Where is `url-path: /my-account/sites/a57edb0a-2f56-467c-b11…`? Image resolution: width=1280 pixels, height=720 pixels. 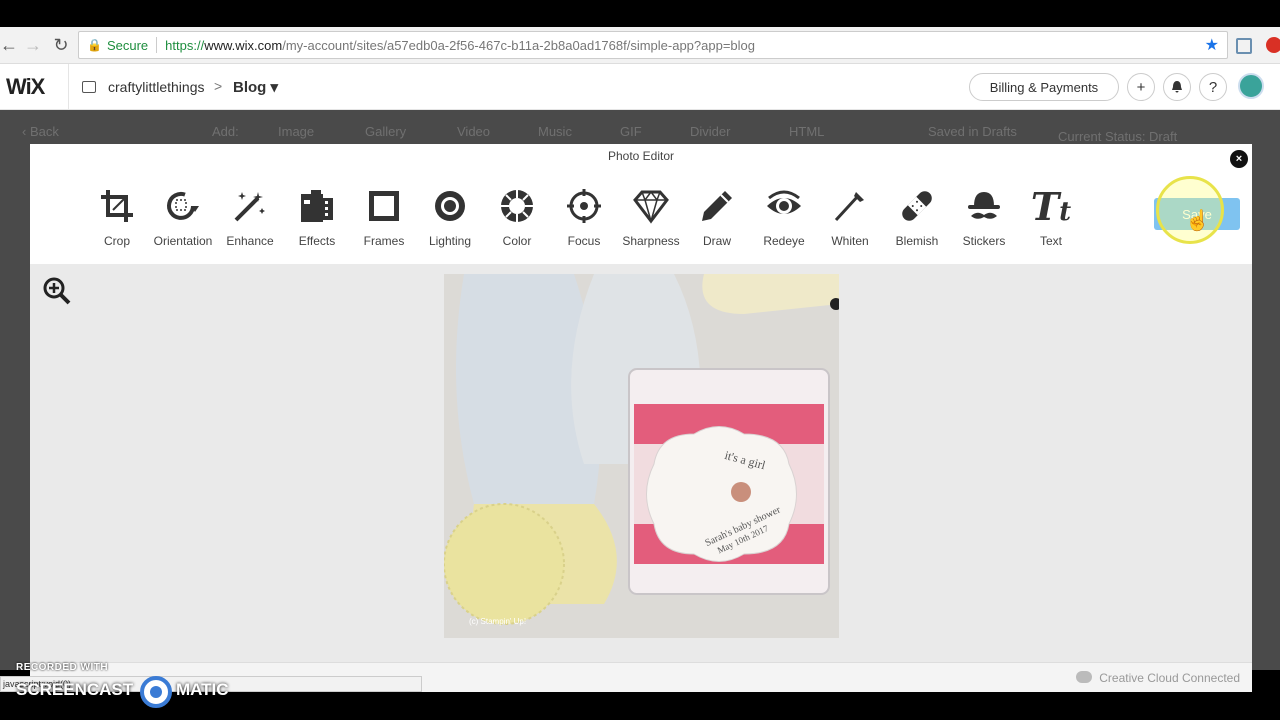 url-path: /my-account/sites/a57edb0a-2f56-467c-b11… is located at coordinates (518, 45).